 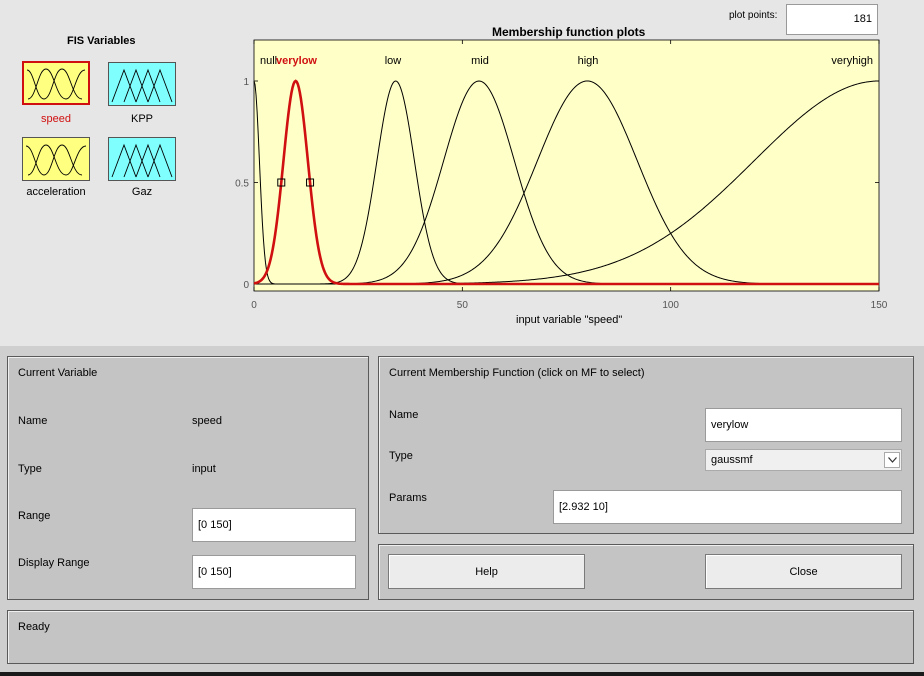 What do you see at coordinates (569, 320) in the screenshot?
I see `x-axis-label: input variable "speed"` at bounding box center [569, 320].